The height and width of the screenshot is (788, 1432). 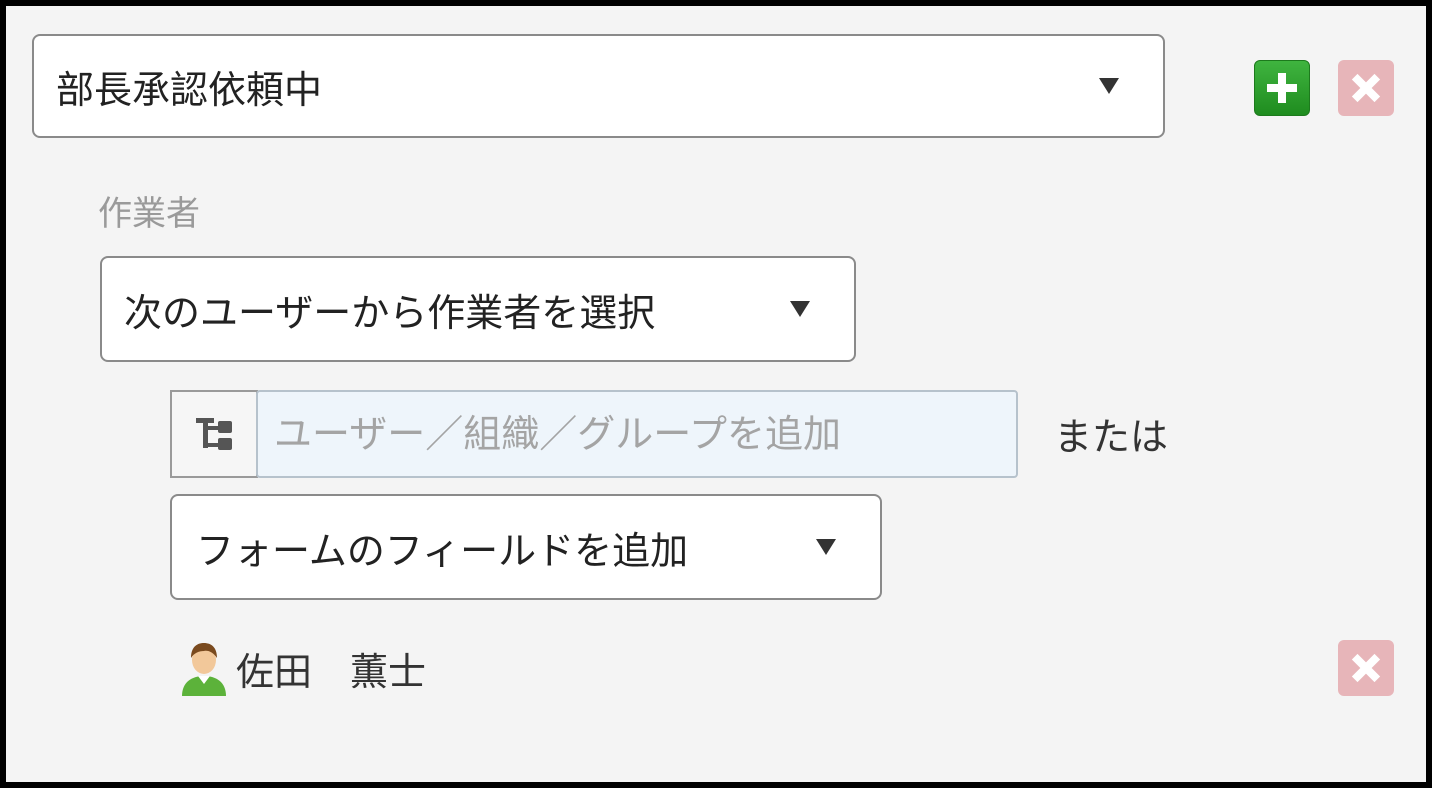 I want to click on remove-user-button, so click(x=1366, y=668).